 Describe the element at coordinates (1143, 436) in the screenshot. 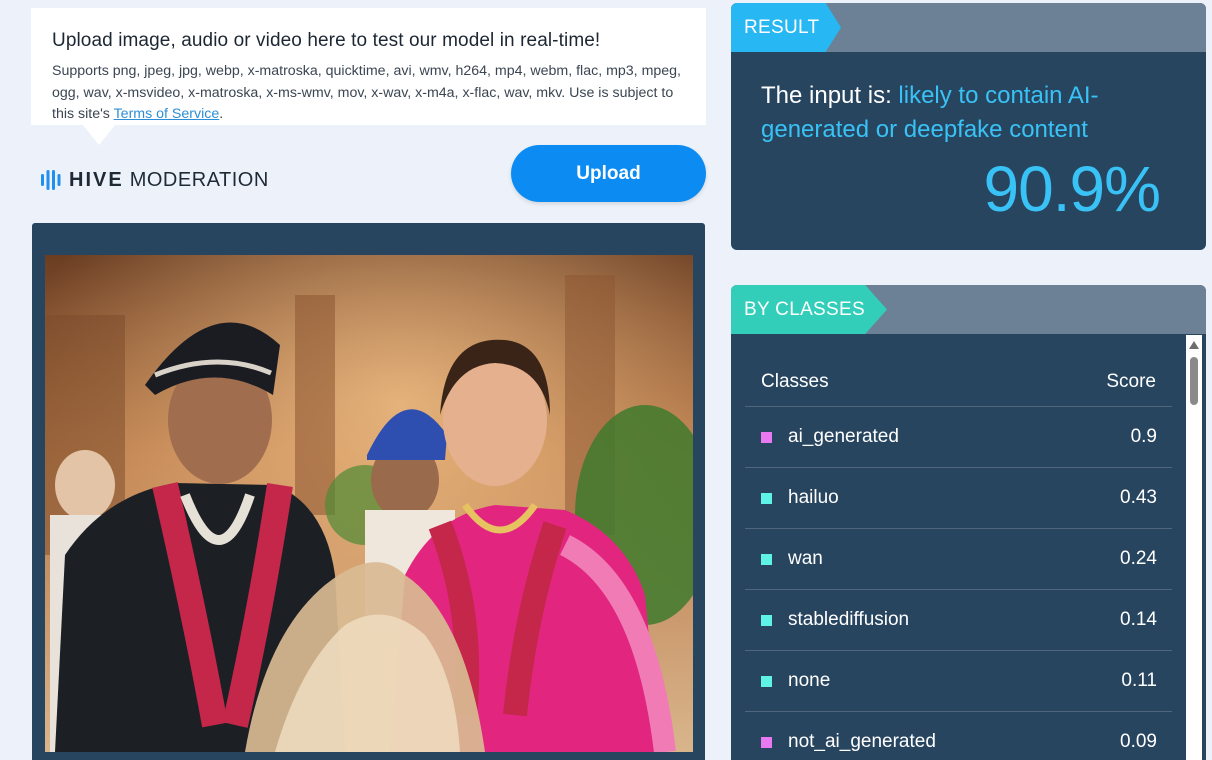

I see `class-score: 0.9` at that location.